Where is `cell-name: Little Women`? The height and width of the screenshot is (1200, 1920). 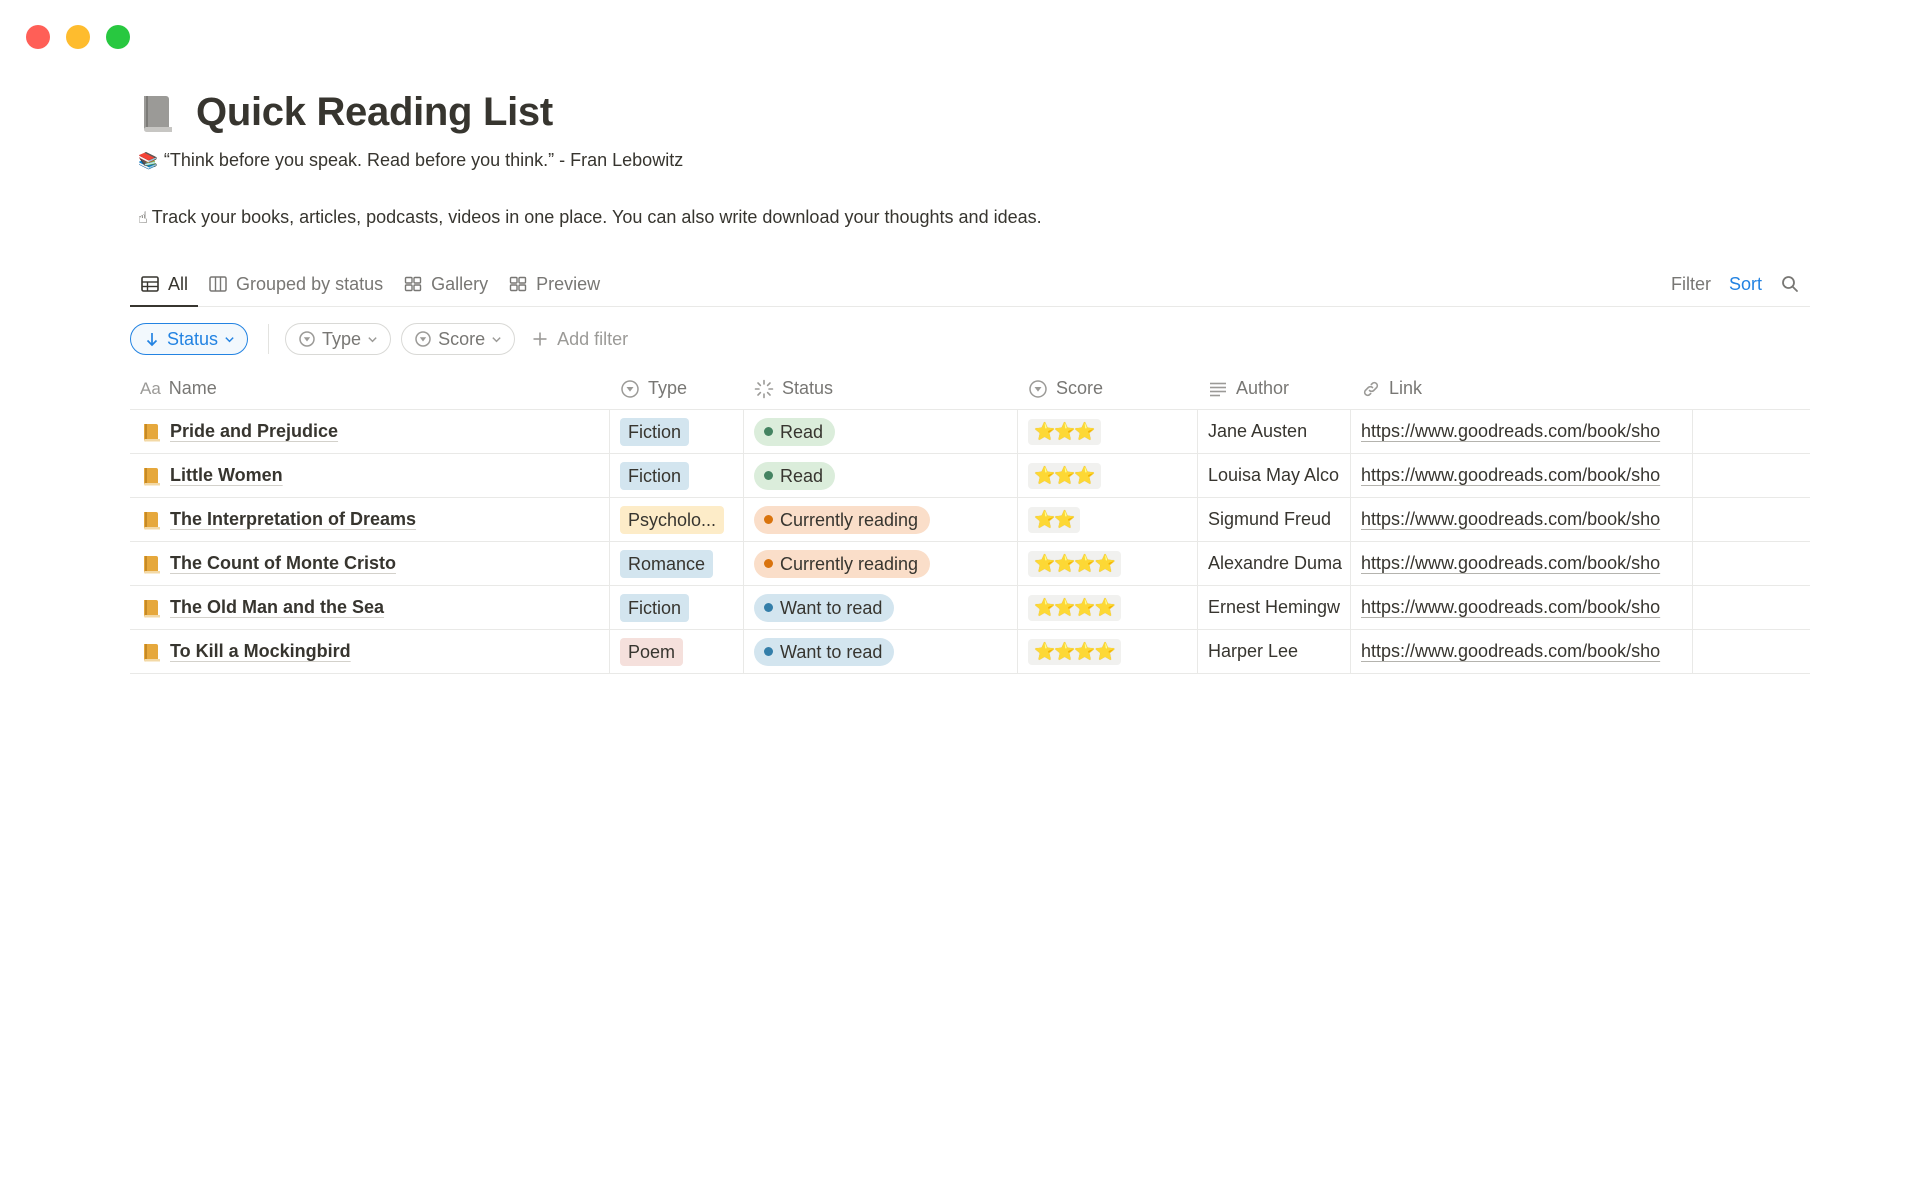 cell-name: Little Women is located at coordinates (370, 475).